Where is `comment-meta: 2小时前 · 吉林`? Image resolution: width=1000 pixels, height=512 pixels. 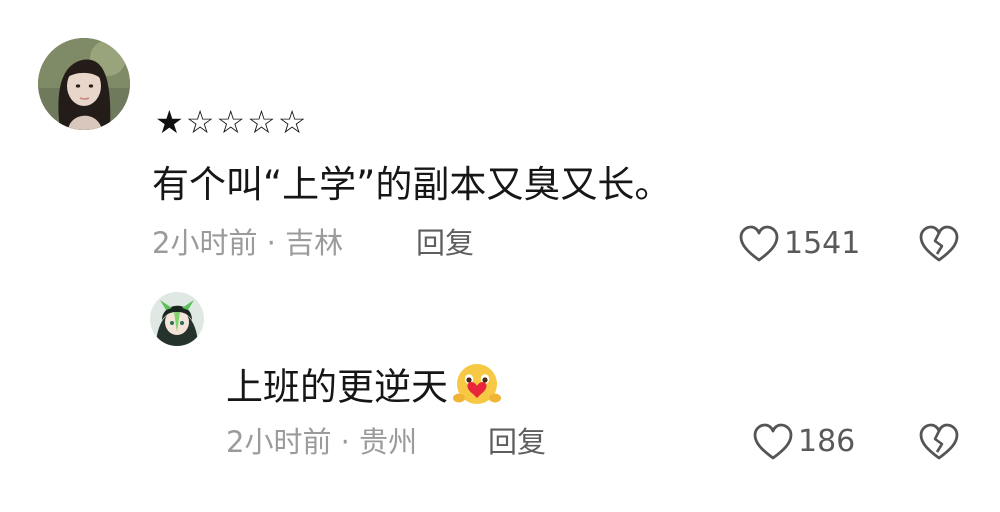
comment-meta: 2小时前 · 吉林 is located at coordinates (248, 243).